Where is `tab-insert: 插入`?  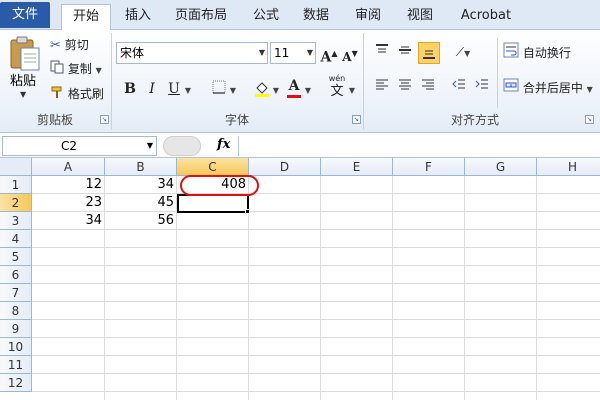
tab-insert: 插入 is located at coordinates (138, 17).